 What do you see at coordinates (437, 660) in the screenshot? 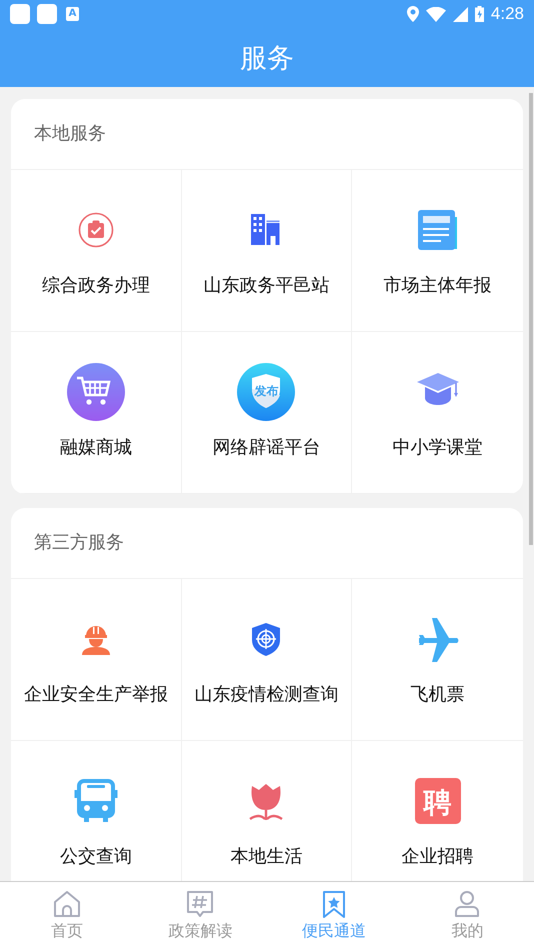
I see `service-tile: 飞机票` at bounding box center [437, 660].